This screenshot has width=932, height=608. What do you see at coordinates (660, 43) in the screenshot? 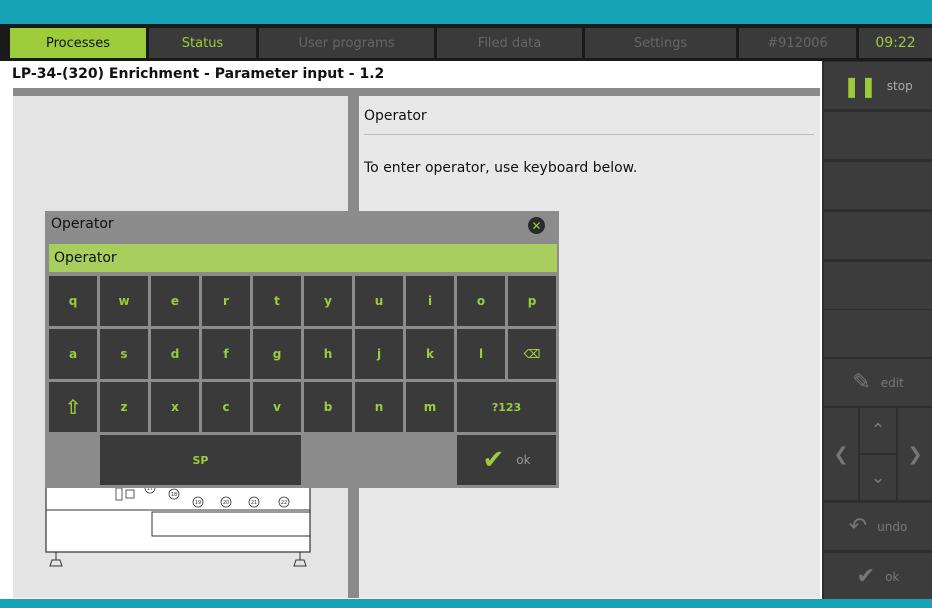
I see `tab-settings: Settings` at bounding box center [660, 43].